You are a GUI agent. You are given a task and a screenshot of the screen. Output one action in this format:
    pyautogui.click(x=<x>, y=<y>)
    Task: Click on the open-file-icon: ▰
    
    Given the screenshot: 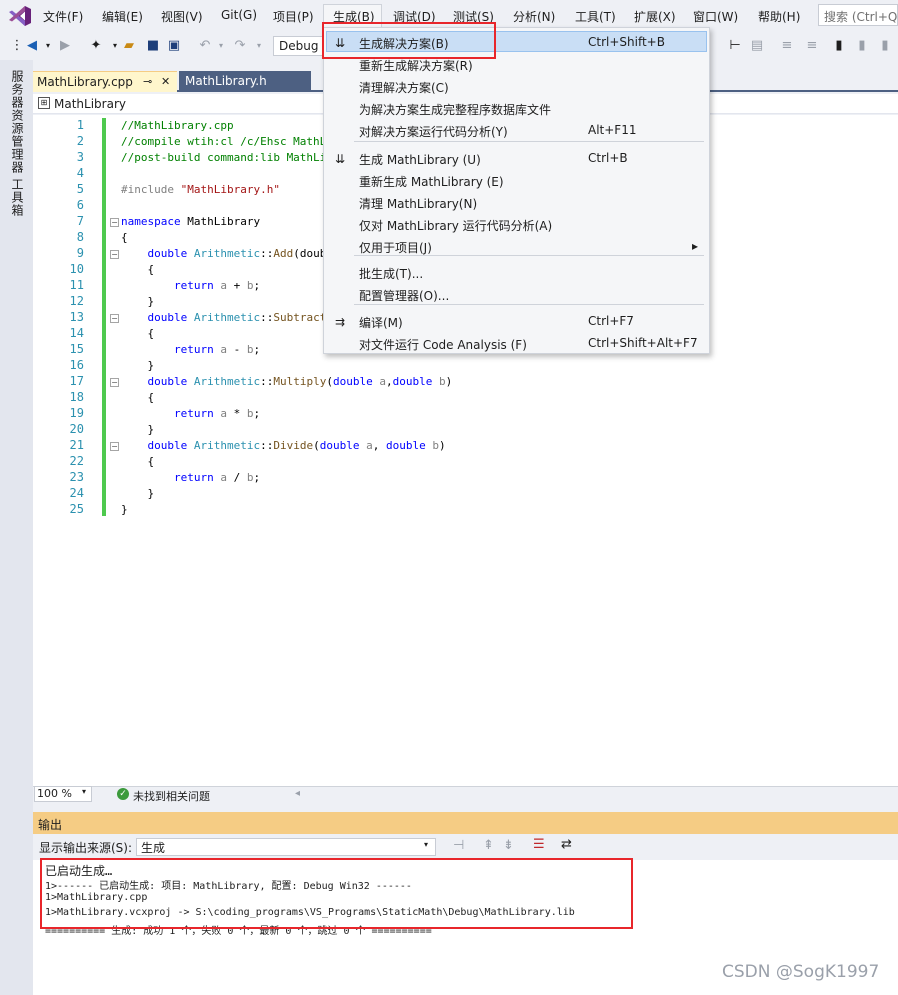 What is the action you would take?
    pyautogui.click(x=129, y=46)
    